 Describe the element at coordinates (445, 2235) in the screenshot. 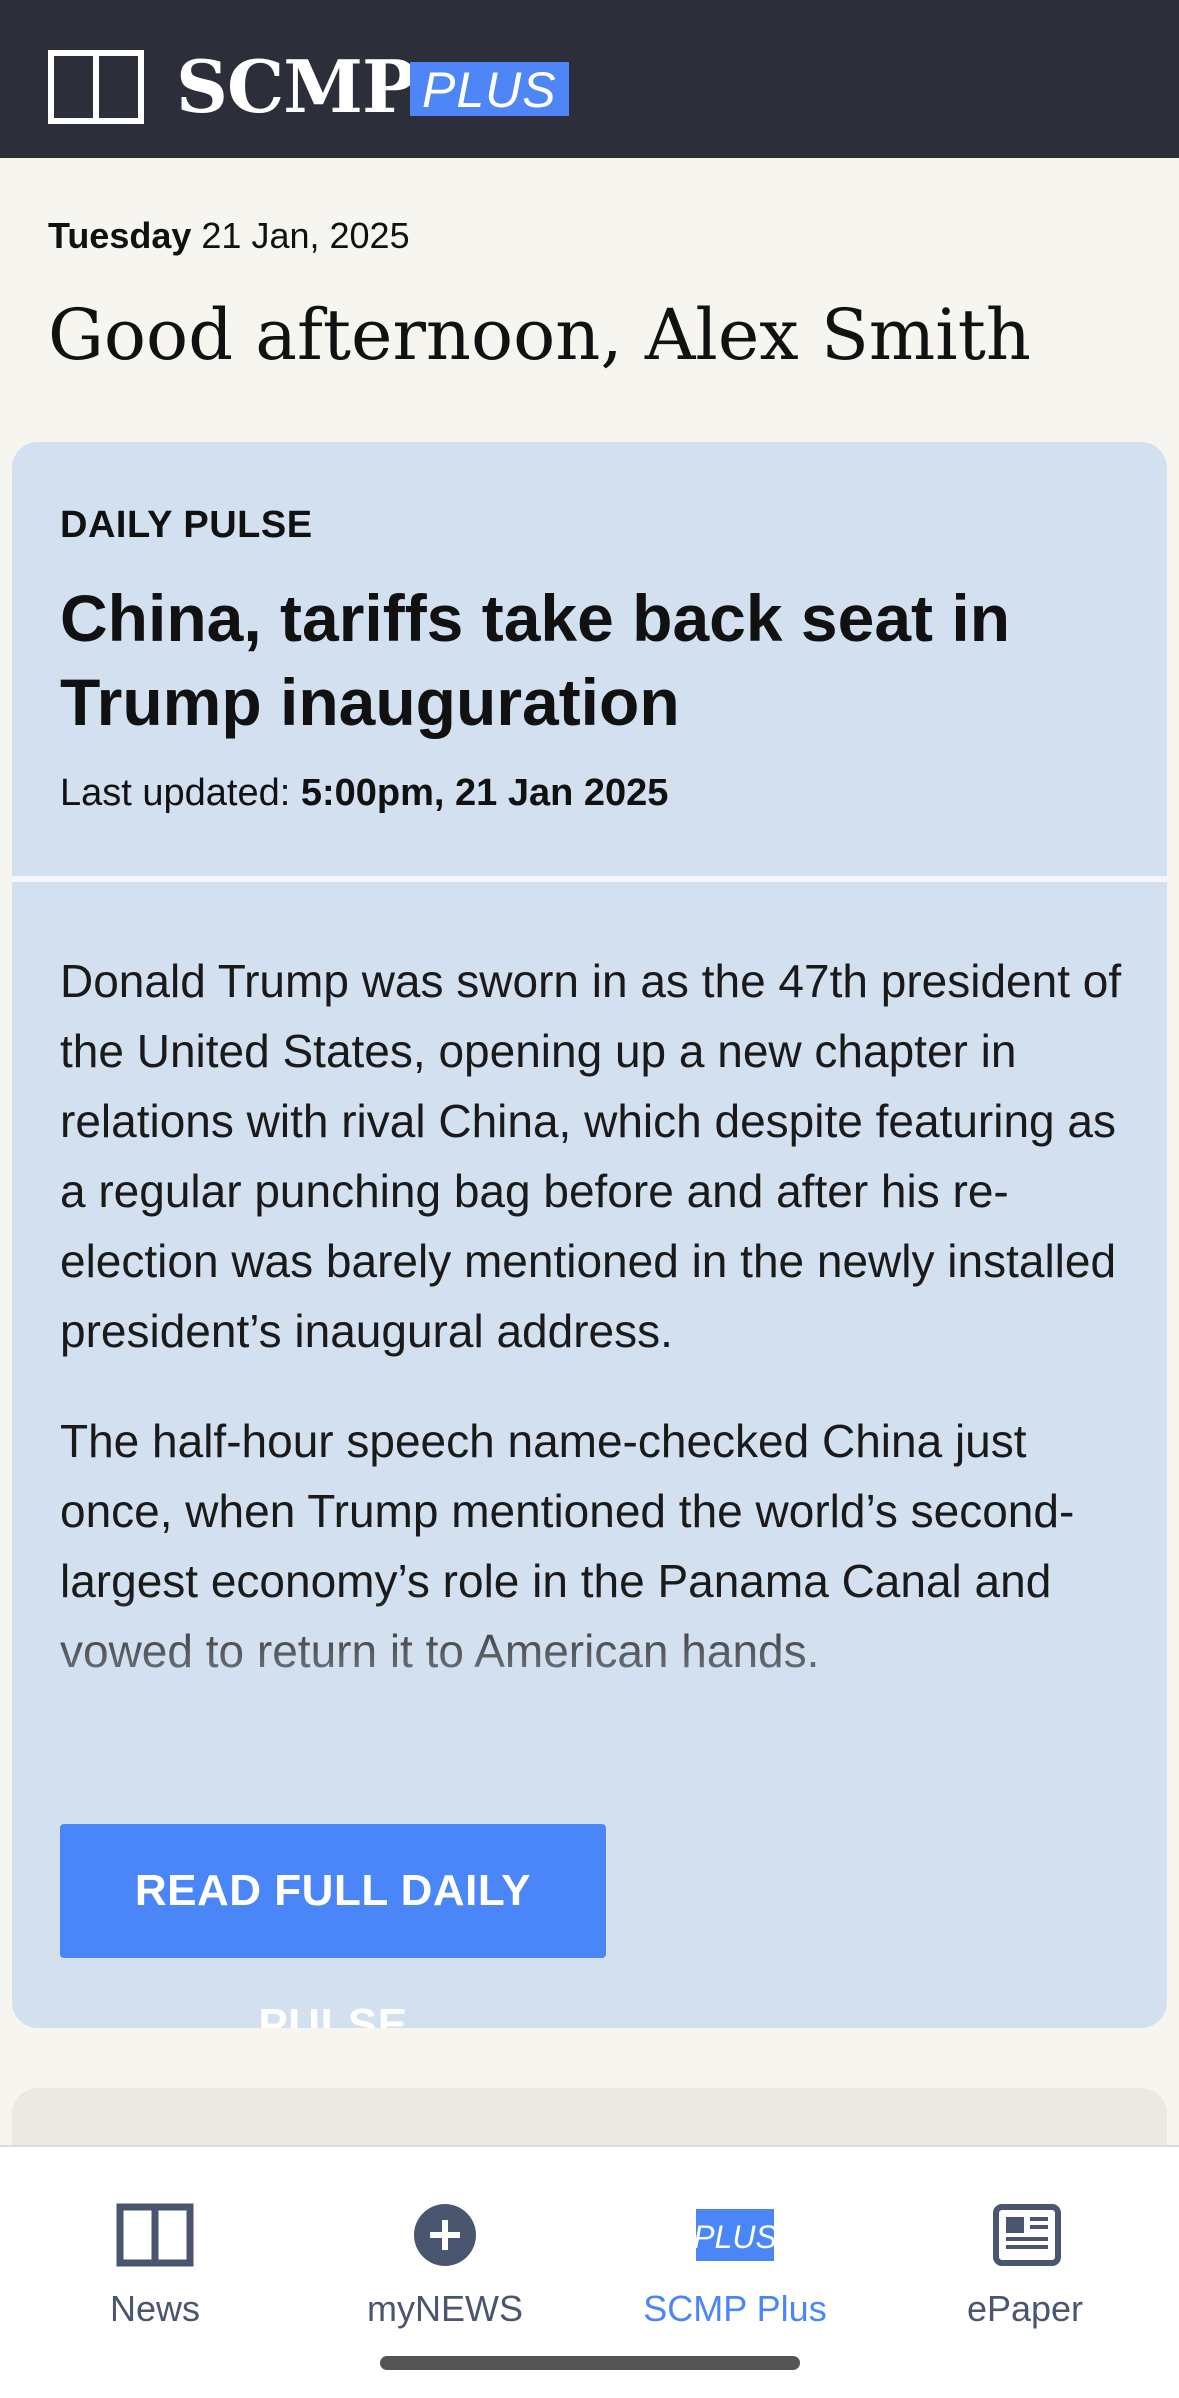

I see `plus-circle-icon` at that location.